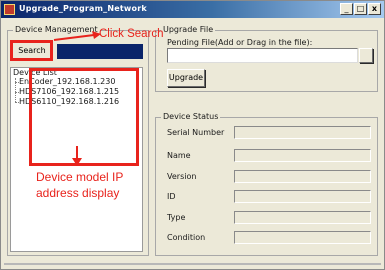 The width and height of the screenshot is (385, 270). What do you see at coordinates (182, 176) in the screenshot?
I see `version-label: Version` at bounding box center [182, 176].